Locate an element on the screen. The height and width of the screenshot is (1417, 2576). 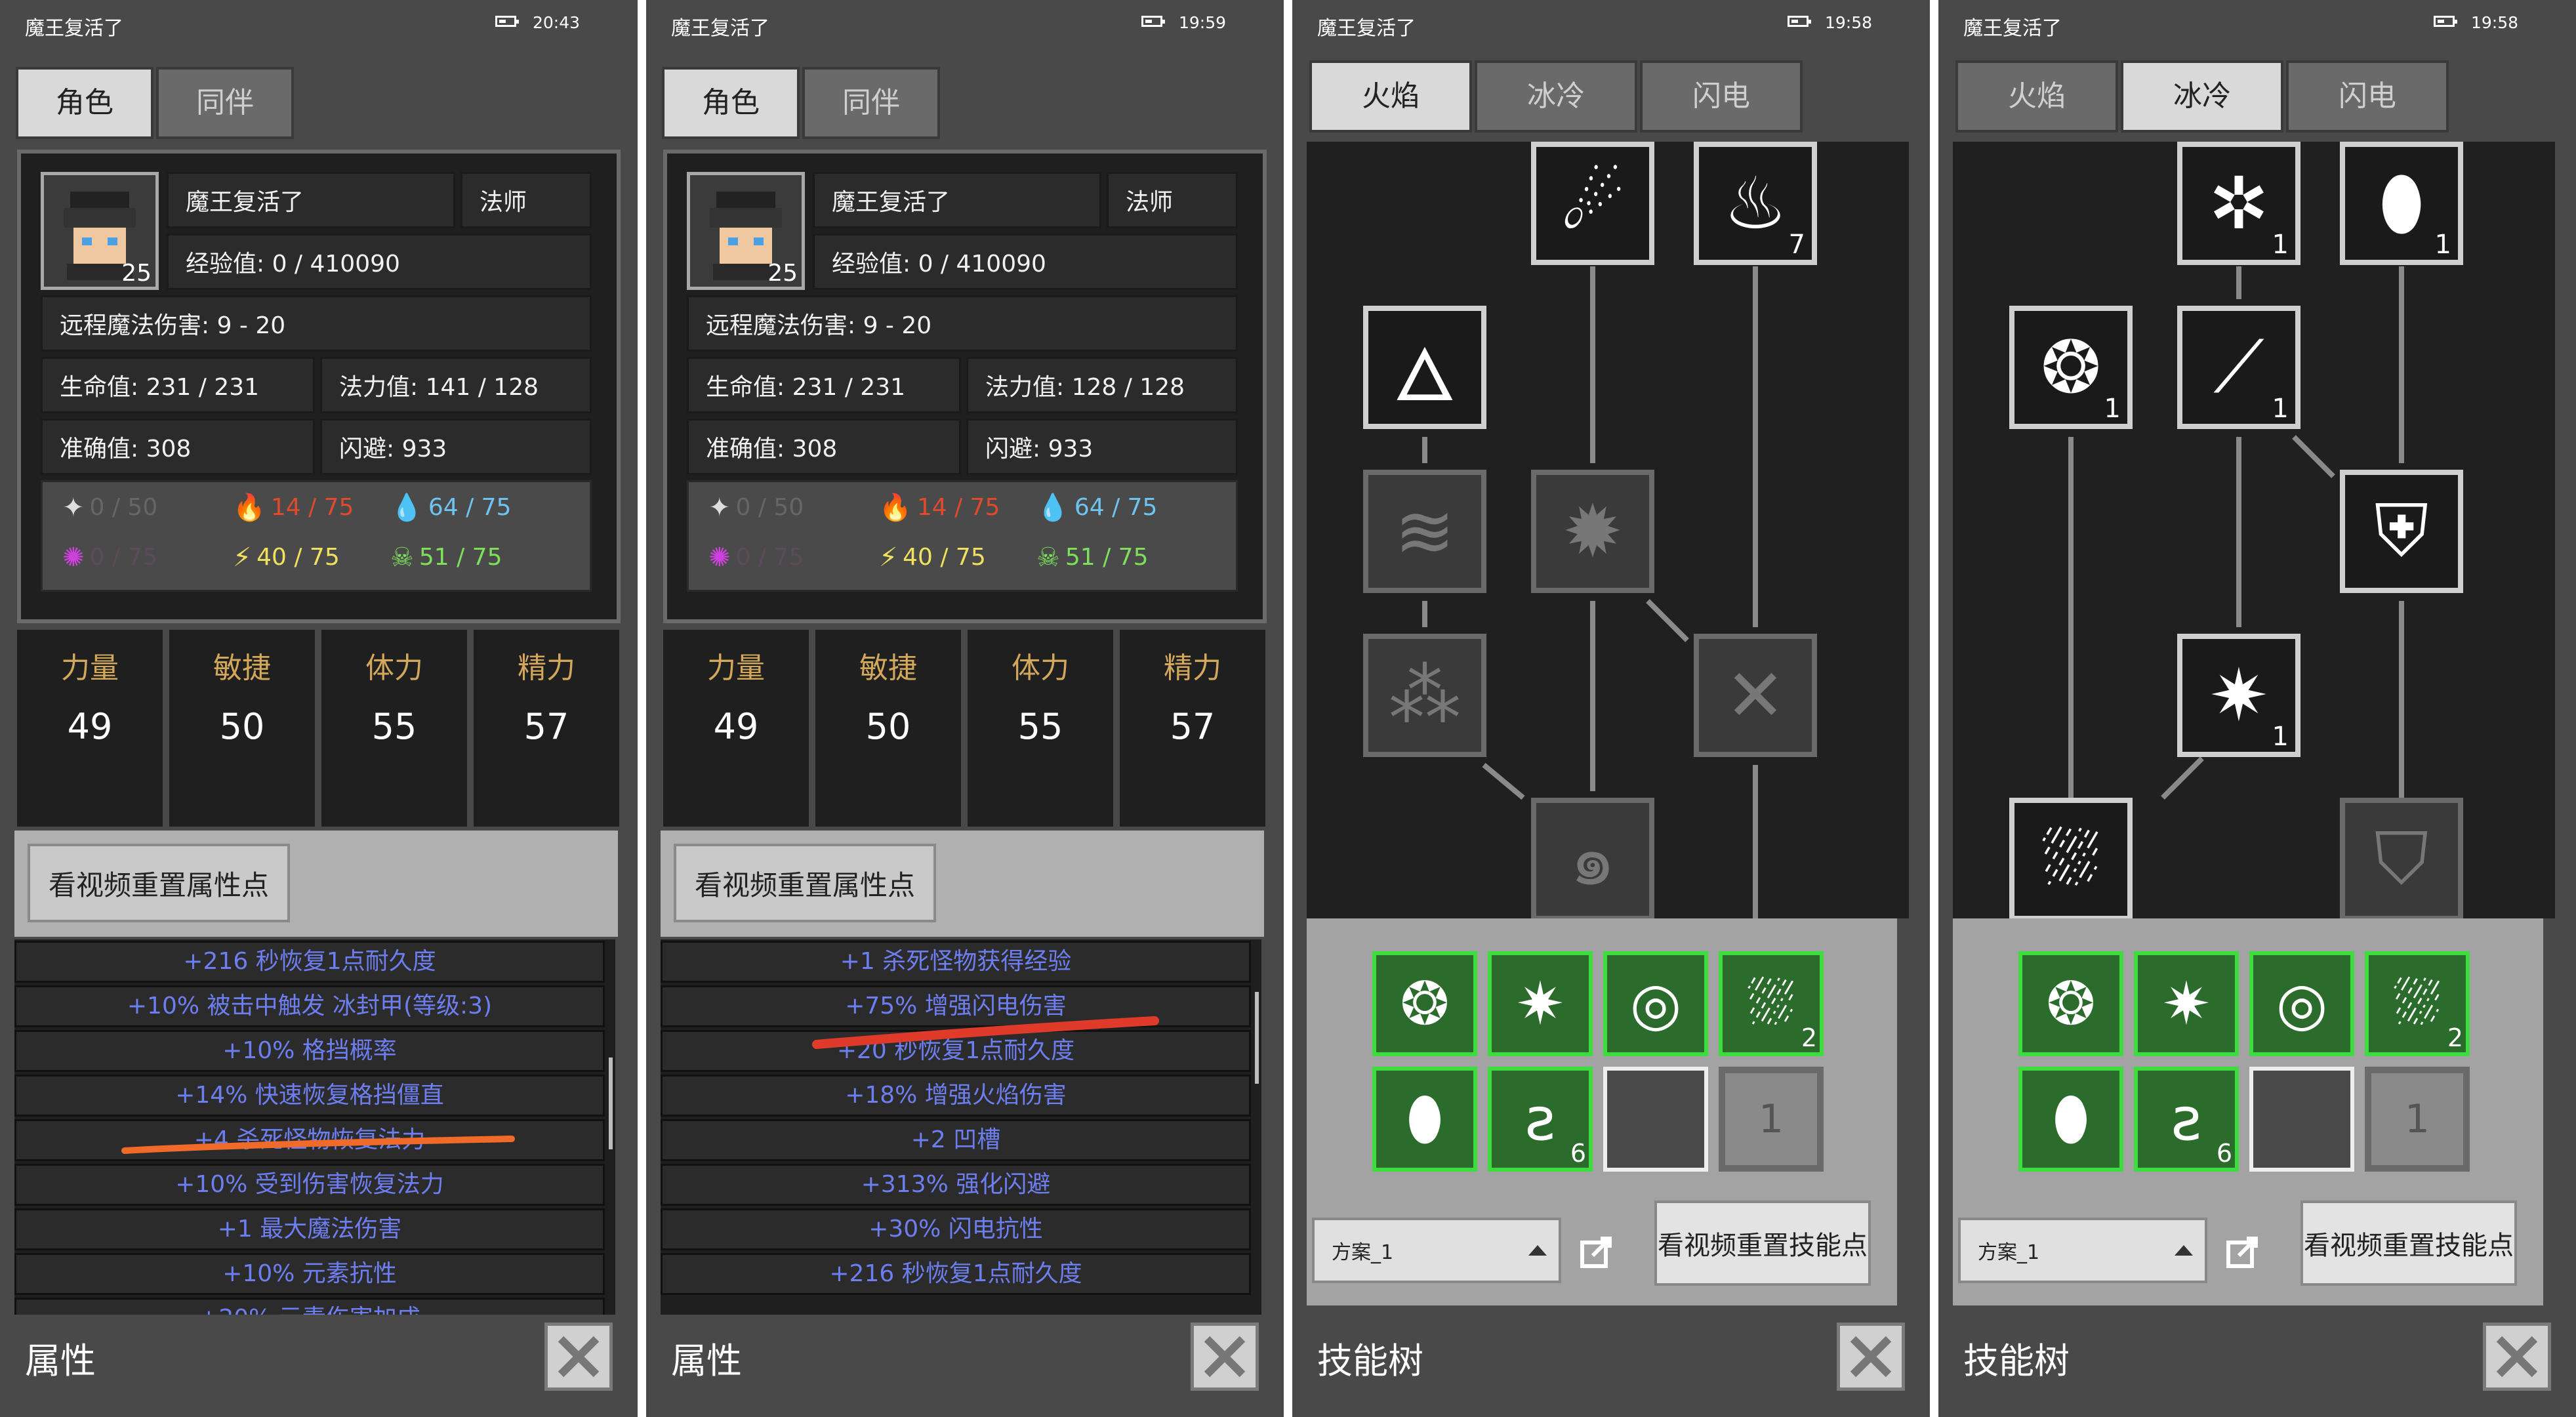
list-item: +10% 受到伤害恢复法力 is located at coordinates (309, 1185).